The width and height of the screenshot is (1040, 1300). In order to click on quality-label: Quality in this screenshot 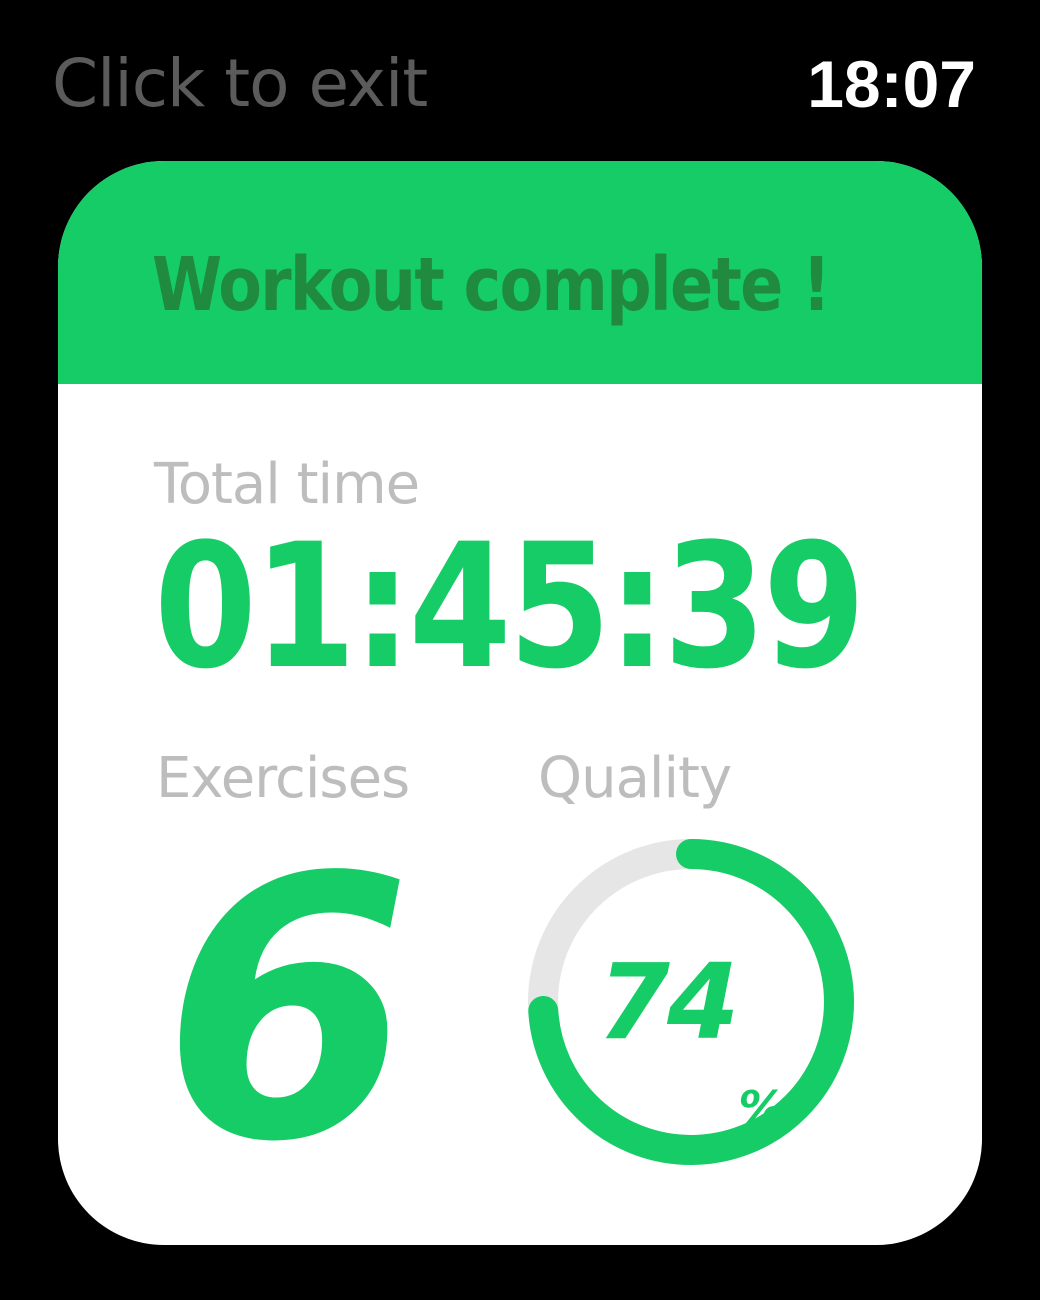, I will do `click(635, 778)`.